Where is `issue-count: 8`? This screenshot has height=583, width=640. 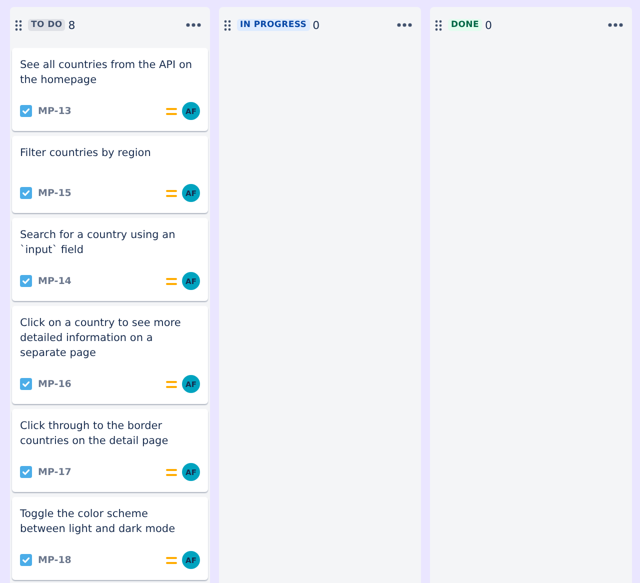
issue-count: 8 is located at coordinates (72, 25).